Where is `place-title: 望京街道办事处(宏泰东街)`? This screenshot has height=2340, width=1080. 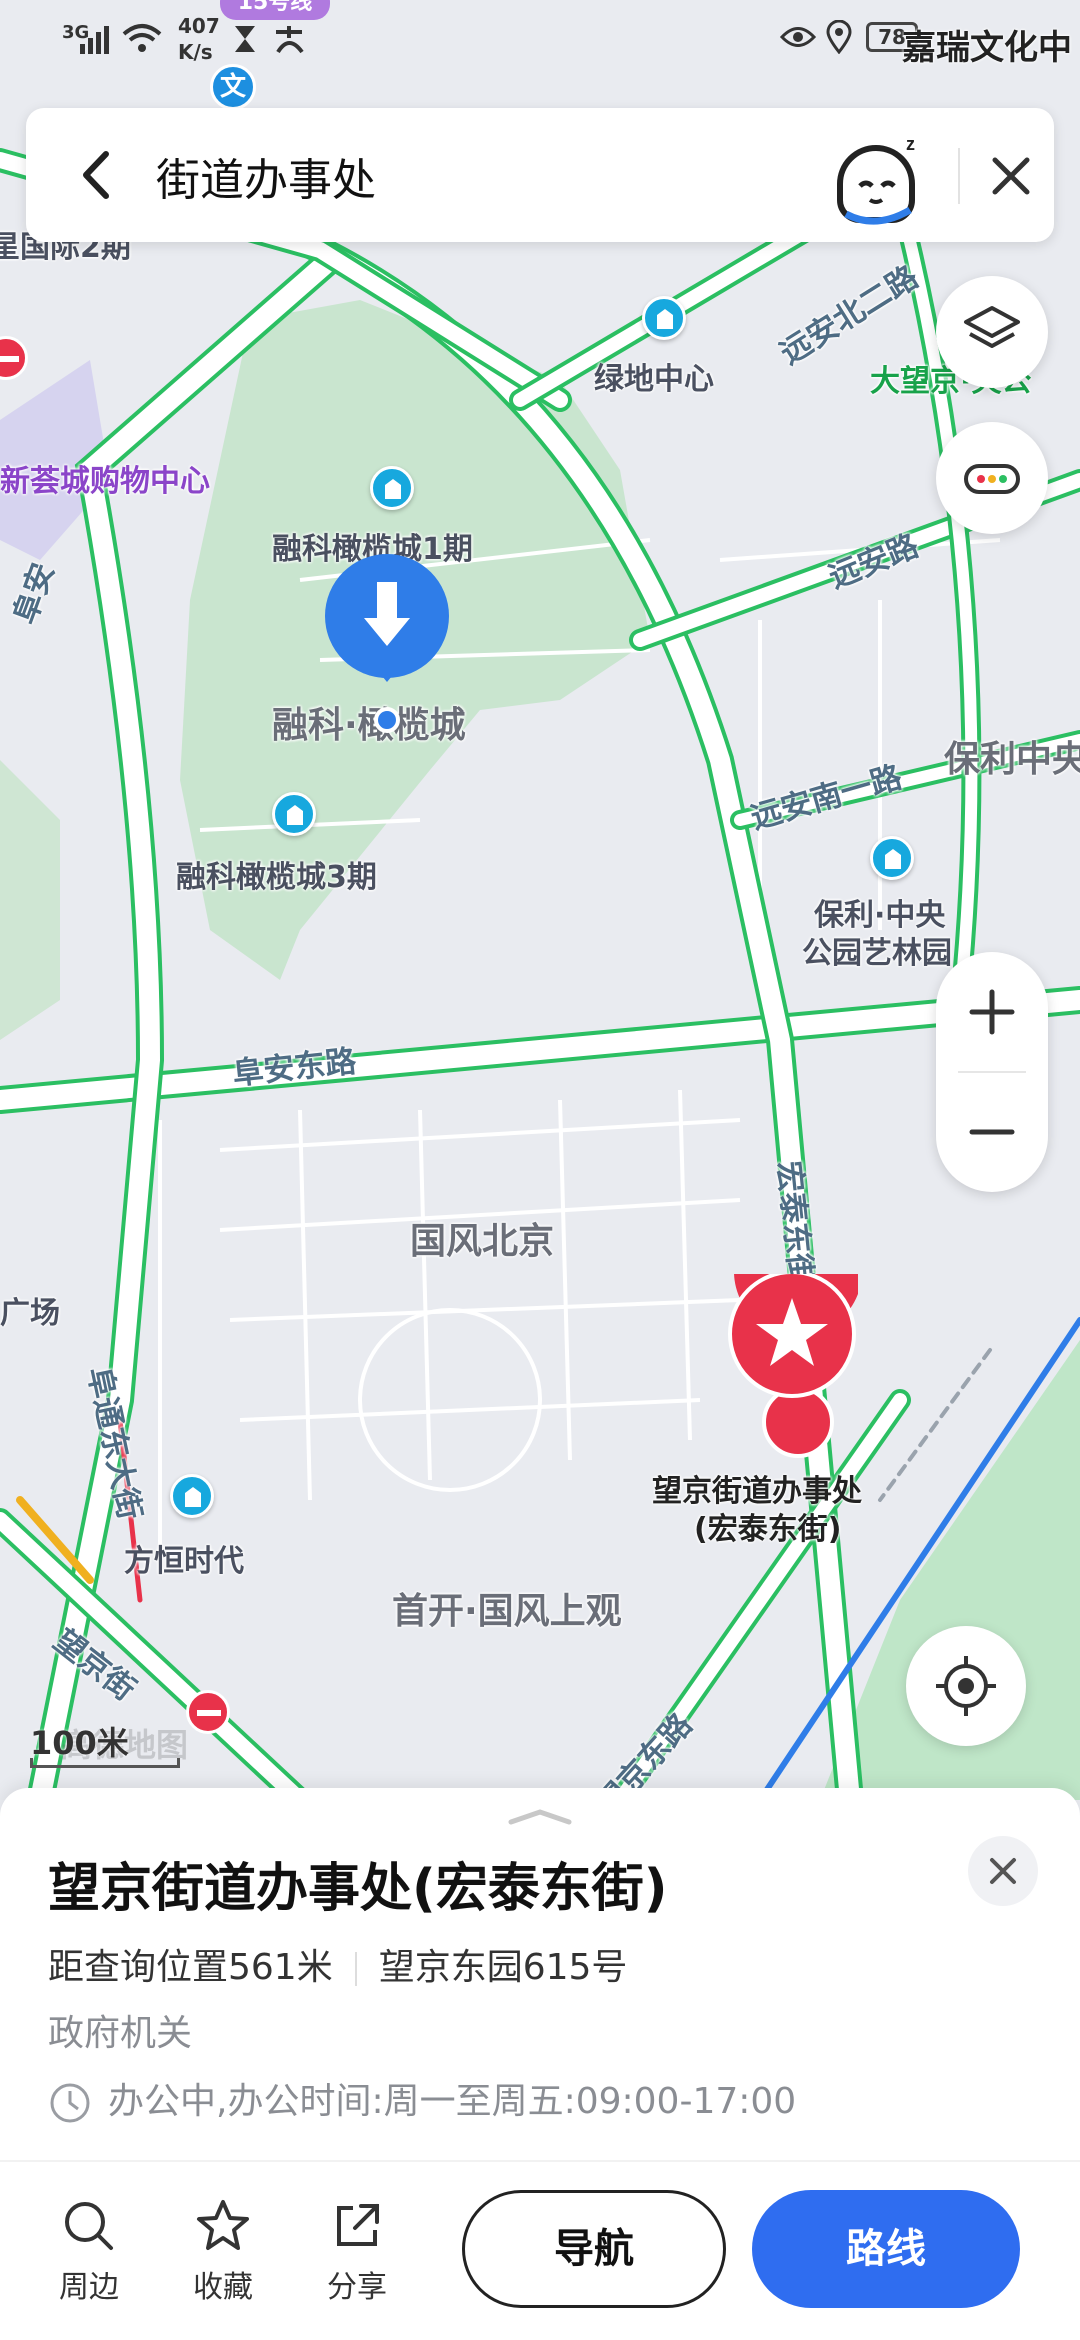 place-title: 望京街道办事处(宏泰东街) is located at coordinates (358, 1889).